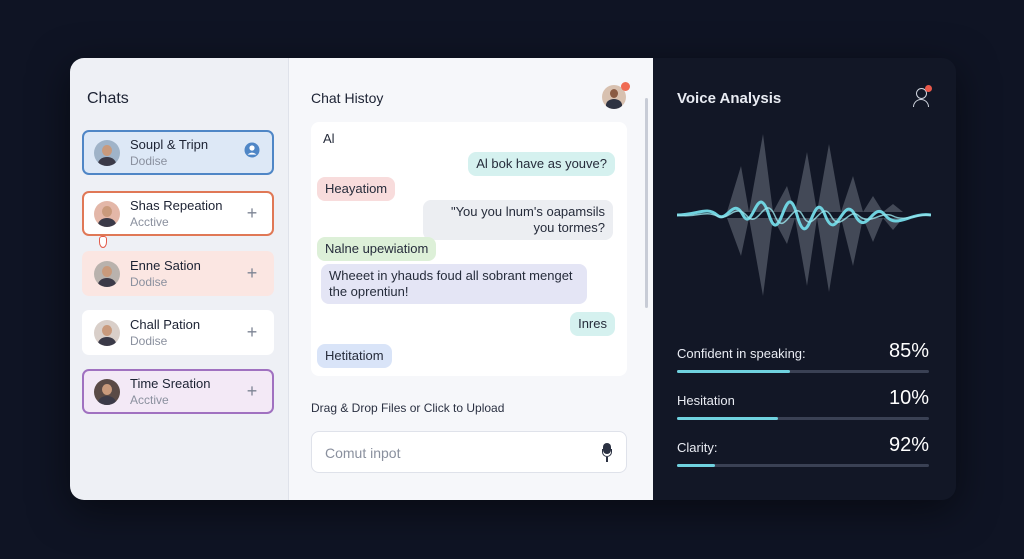  I want to click on contact-item: Time Sreation Acctive +, so click(178, 391).